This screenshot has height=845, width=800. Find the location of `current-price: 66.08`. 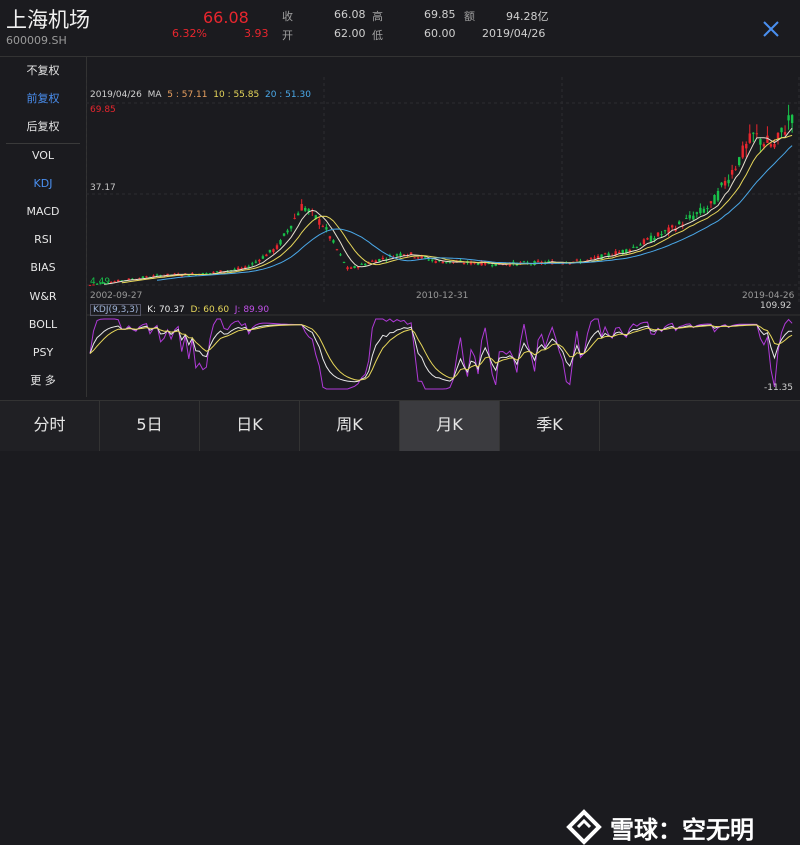

current-price: 66.08 is located at coordinates (226, 17).